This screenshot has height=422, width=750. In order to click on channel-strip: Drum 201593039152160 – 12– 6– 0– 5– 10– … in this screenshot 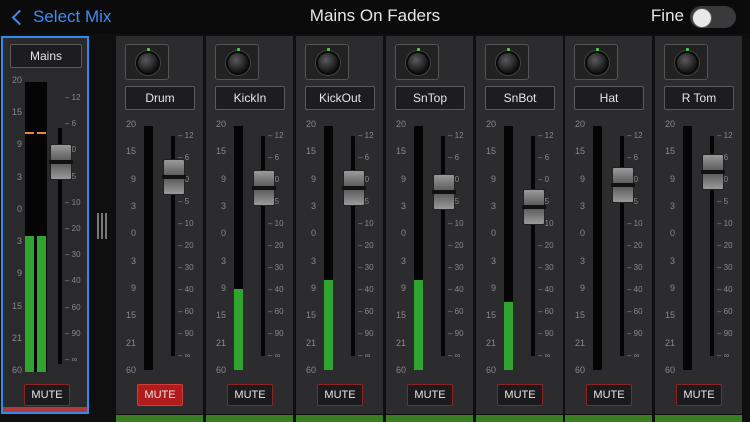, I will do `click(159, 229)`.